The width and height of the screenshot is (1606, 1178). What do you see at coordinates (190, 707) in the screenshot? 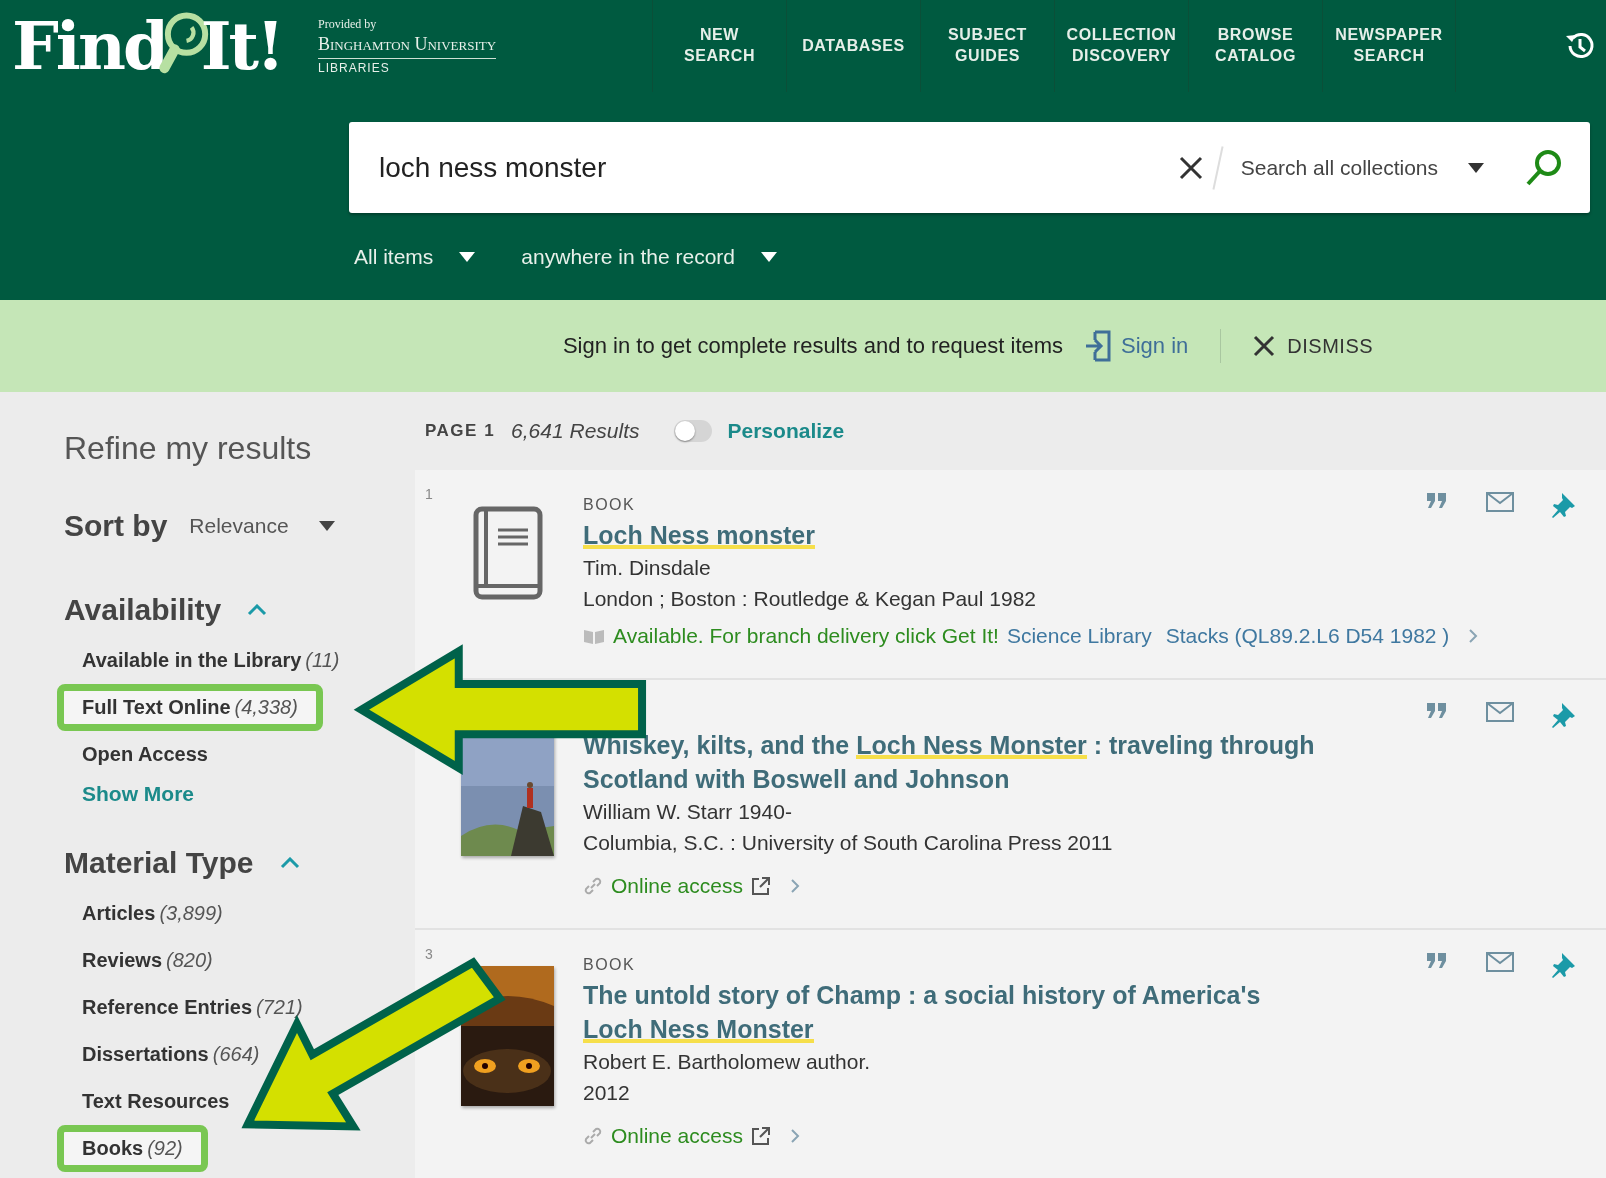
I see `facet-option: Full Text Online (4,338)` at bounding box center [190, 707].